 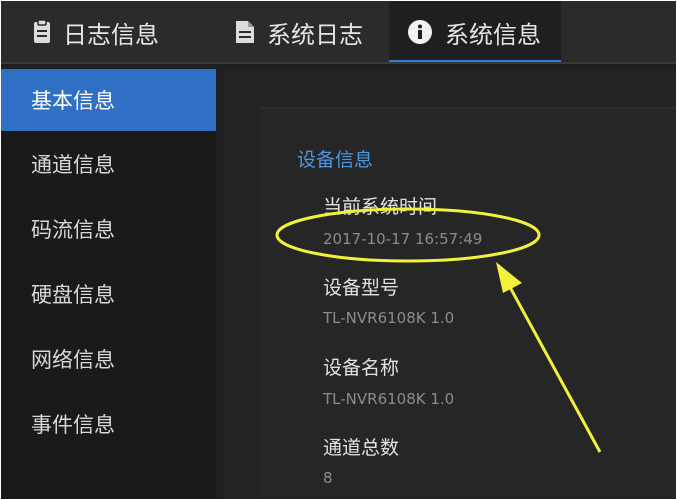 What do you see at coordinates (245, 32) in the screenshot?
I see `document-lines-icon` at bounding box center [245, 32].